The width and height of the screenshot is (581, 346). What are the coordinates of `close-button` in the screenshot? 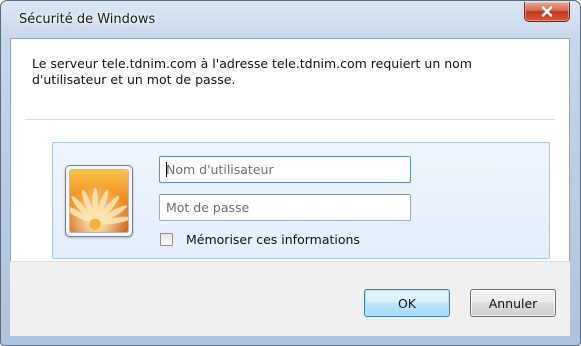 It's located at (547, 12).